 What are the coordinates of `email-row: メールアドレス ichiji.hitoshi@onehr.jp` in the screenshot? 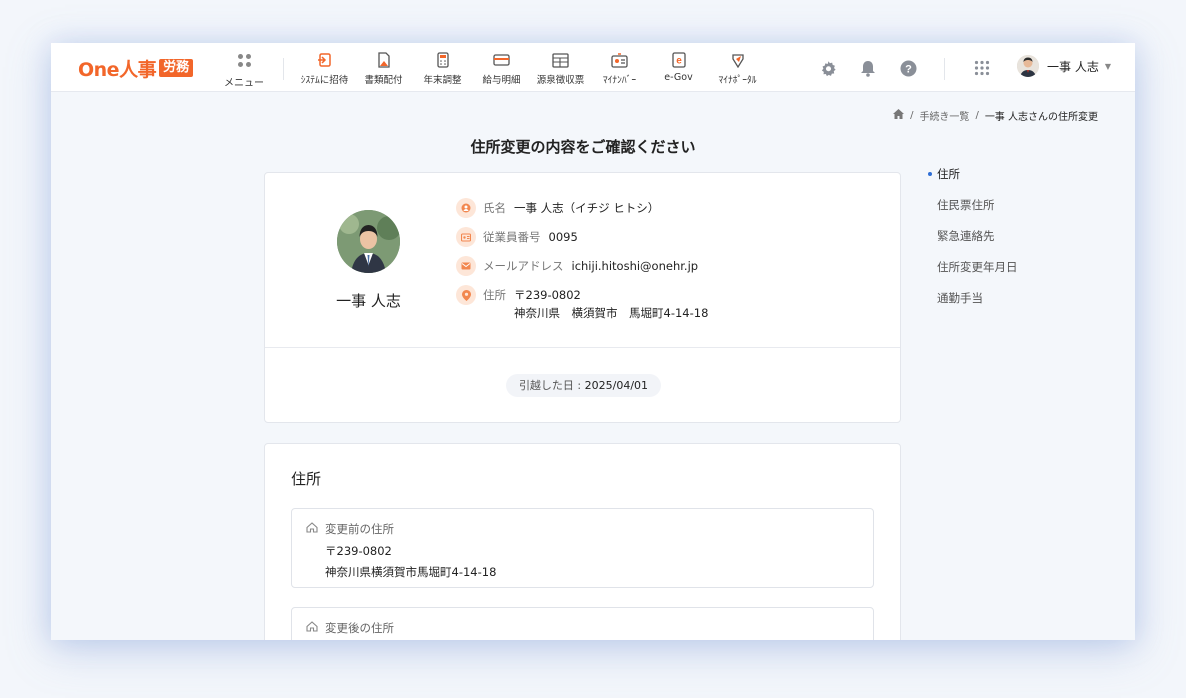 It's located at (582, 271).